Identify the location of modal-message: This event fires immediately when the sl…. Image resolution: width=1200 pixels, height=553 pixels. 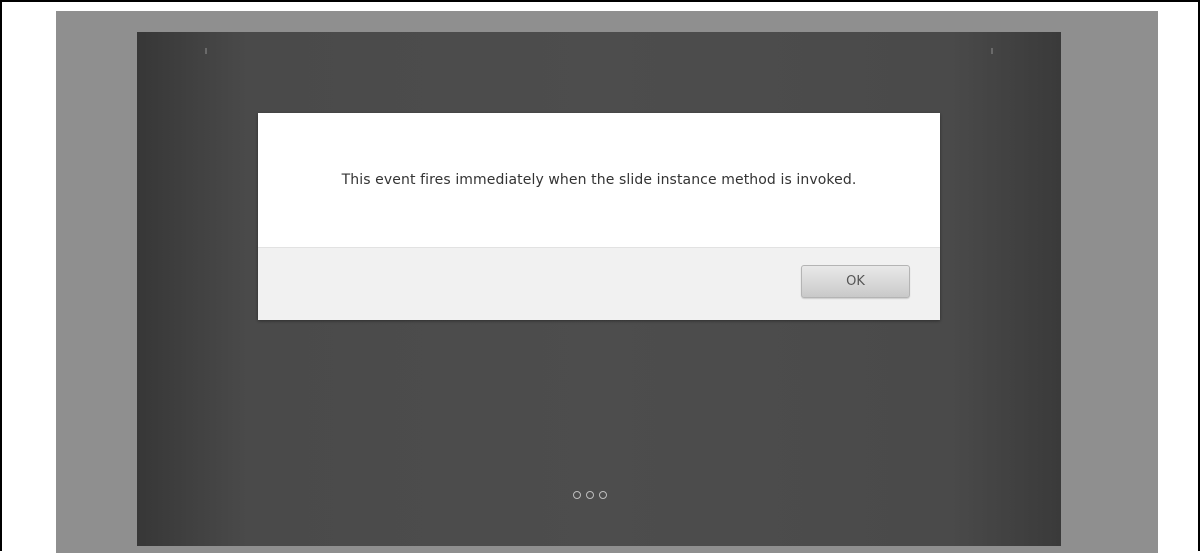
(599, 180).